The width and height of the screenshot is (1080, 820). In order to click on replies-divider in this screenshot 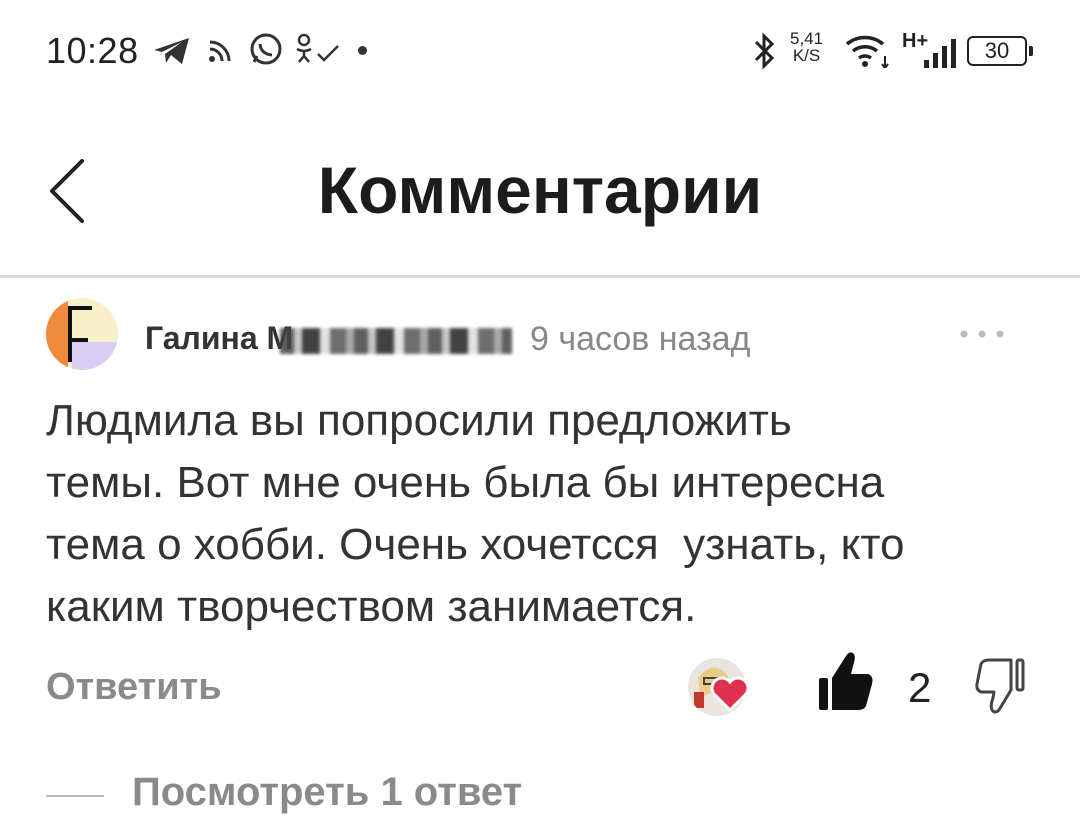, I will do `click(75, 796)`.